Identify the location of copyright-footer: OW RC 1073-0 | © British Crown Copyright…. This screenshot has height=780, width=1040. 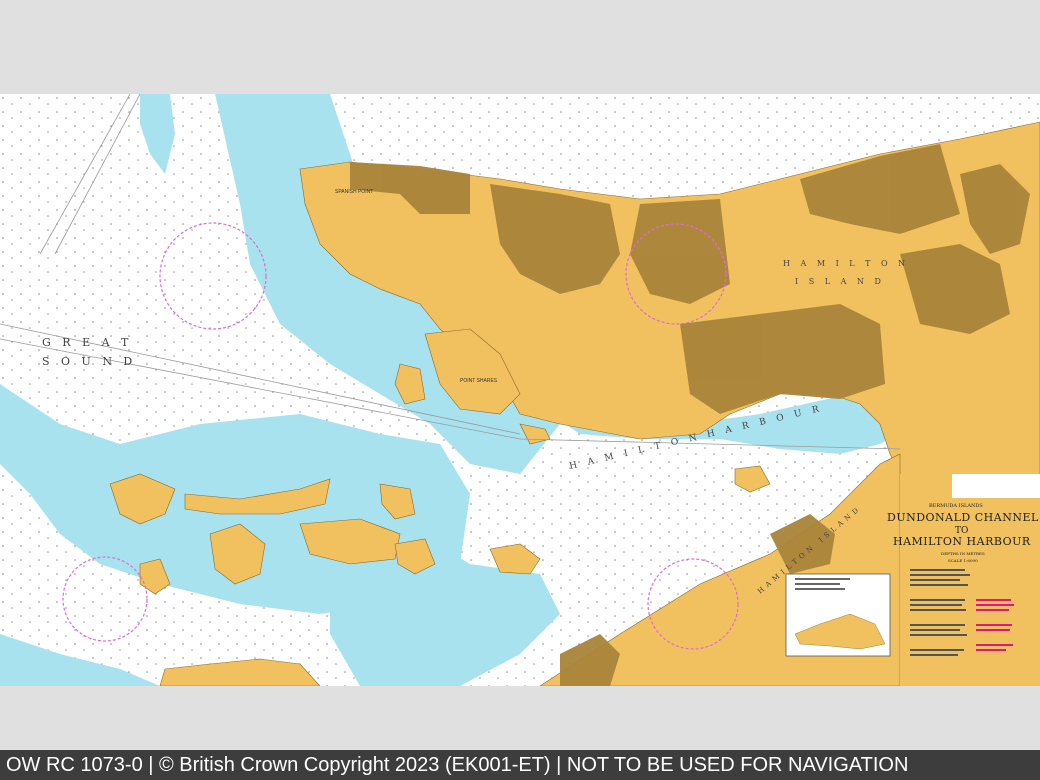
(520, 765).